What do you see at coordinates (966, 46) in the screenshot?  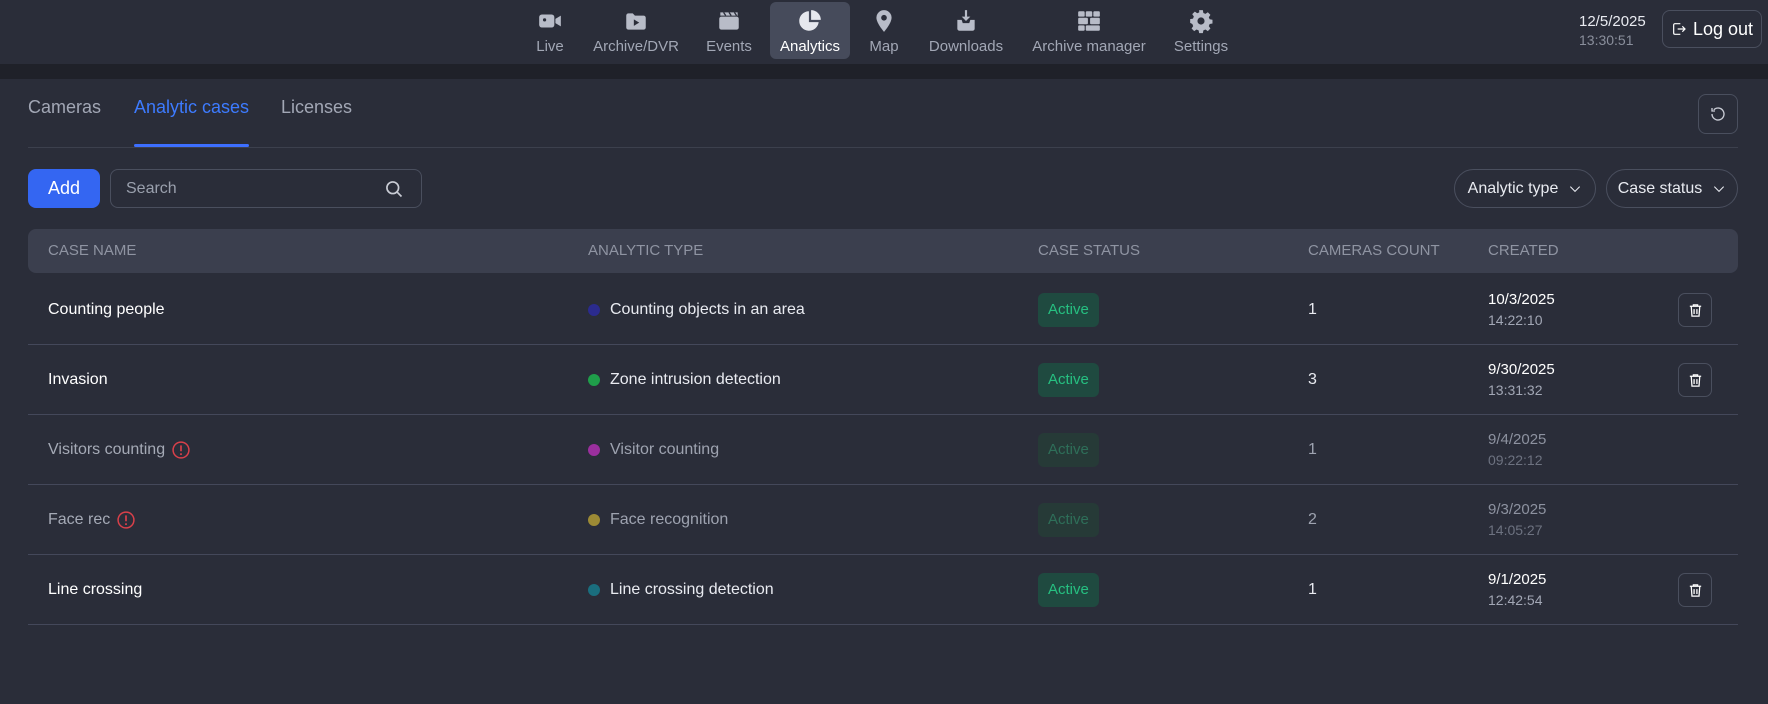 I see `nav-label-downloads: Downloads` at bounding box center [966, 46].